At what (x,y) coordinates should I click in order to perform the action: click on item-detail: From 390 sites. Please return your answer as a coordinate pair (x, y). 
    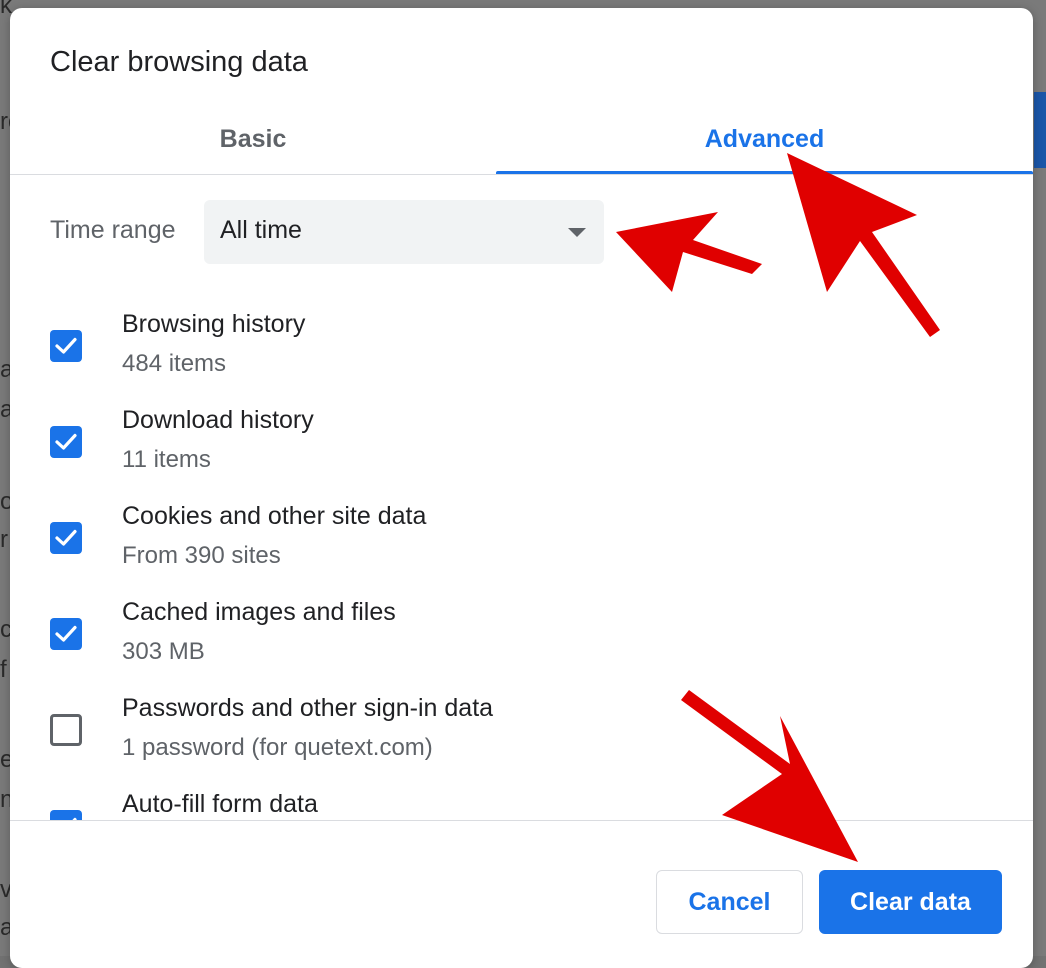
    Looking at the image, I should click on (201, 555).